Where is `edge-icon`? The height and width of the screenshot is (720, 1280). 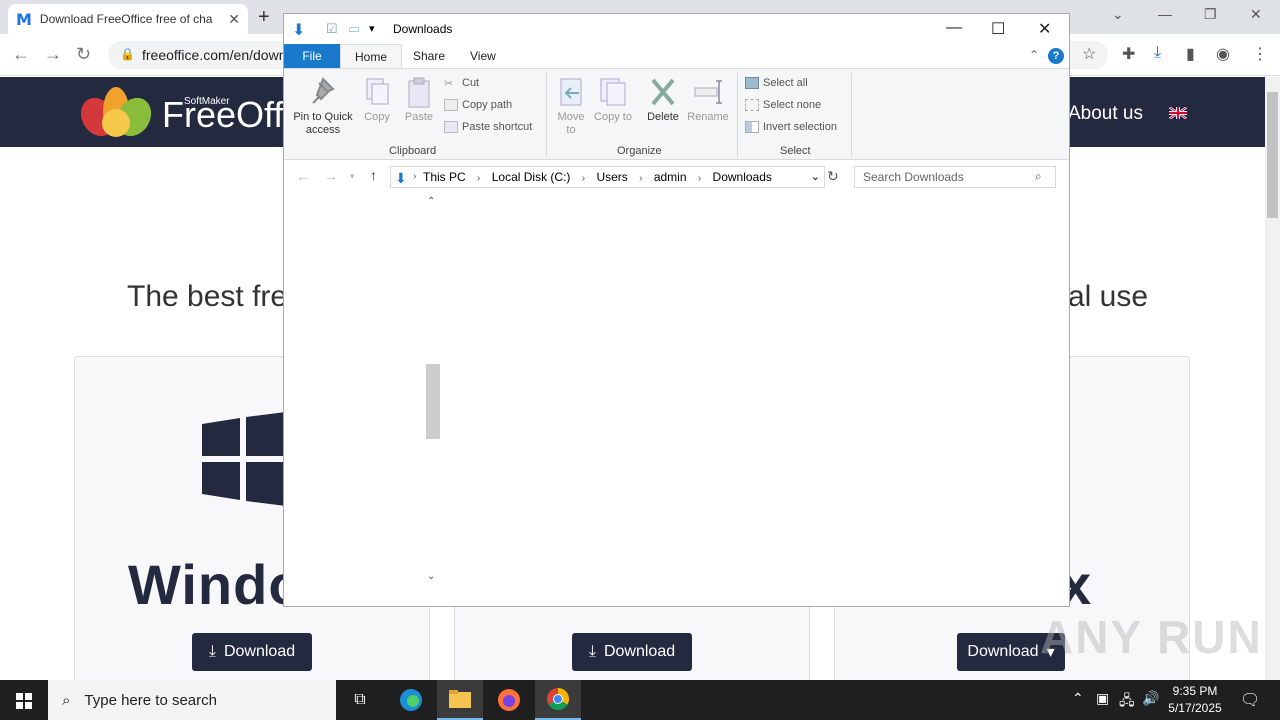 edge-icon is located at coordinates (411, 700).